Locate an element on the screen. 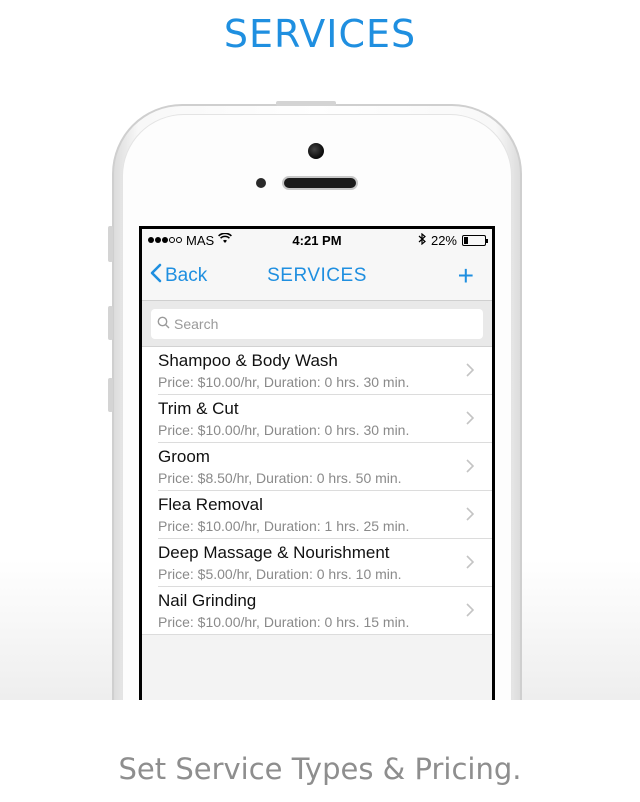 This screenshot has width=640, height=802. service-name: Nail Grinding is located at coordinates (207, 600).